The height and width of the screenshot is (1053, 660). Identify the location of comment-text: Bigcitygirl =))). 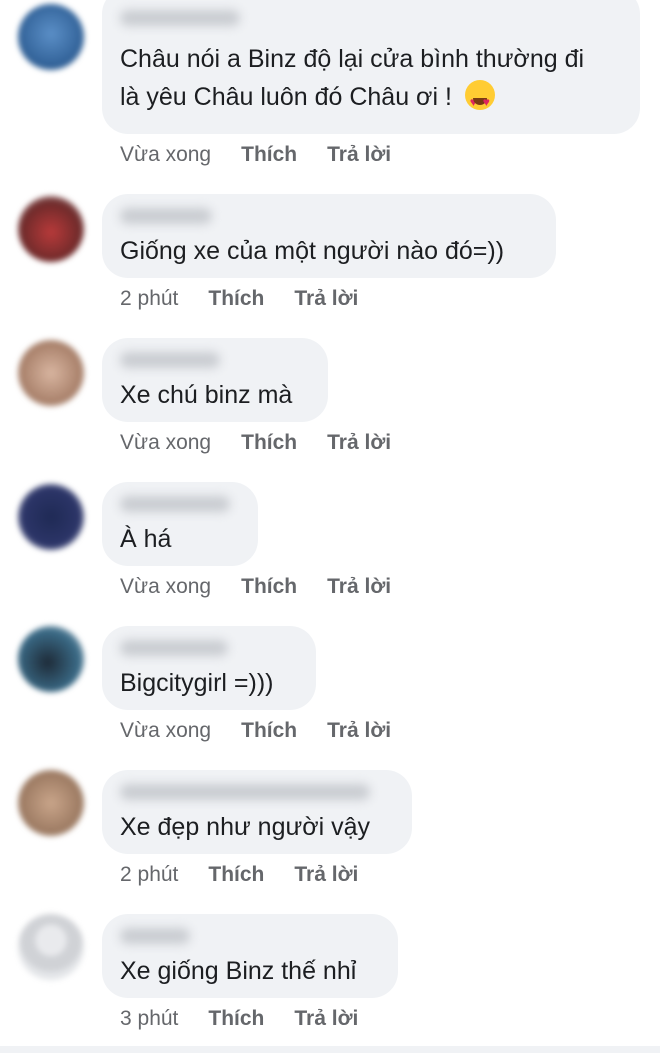
(197, 683).